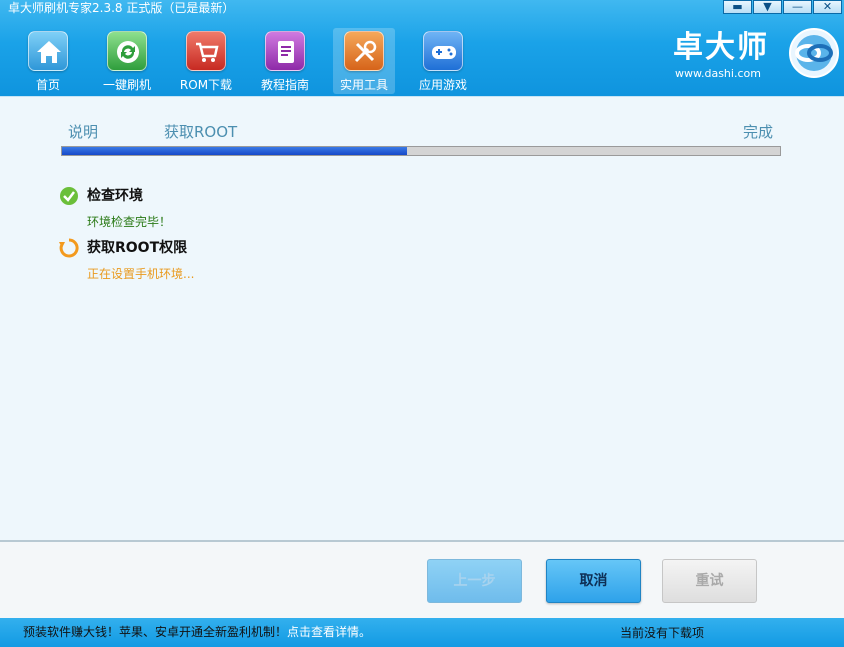  Describe the element at coordinates (721, 47) in the screenshot. I see `brand-name: 卓大师` at that location.